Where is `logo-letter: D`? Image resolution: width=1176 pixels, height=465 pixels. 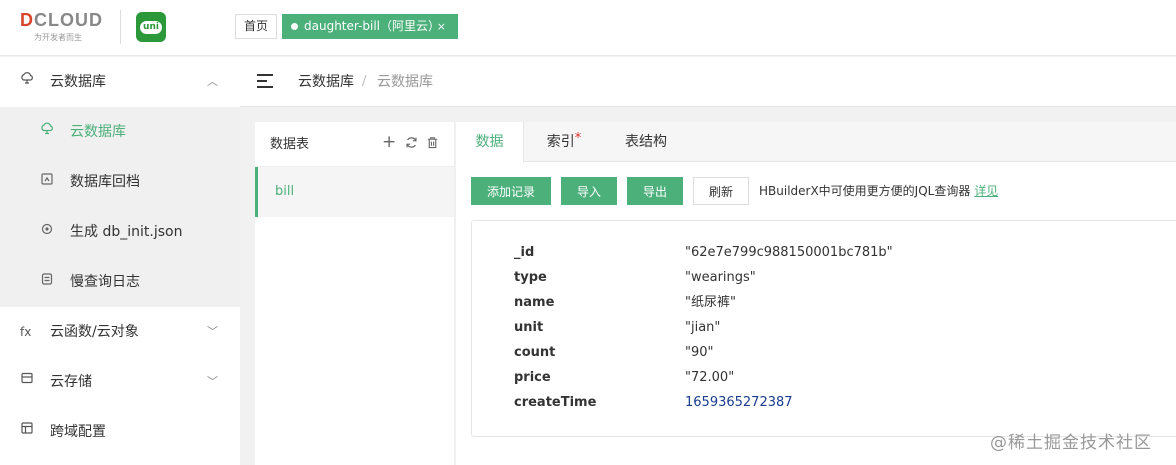 logo-letter: D is located at coordinates (27, 20).